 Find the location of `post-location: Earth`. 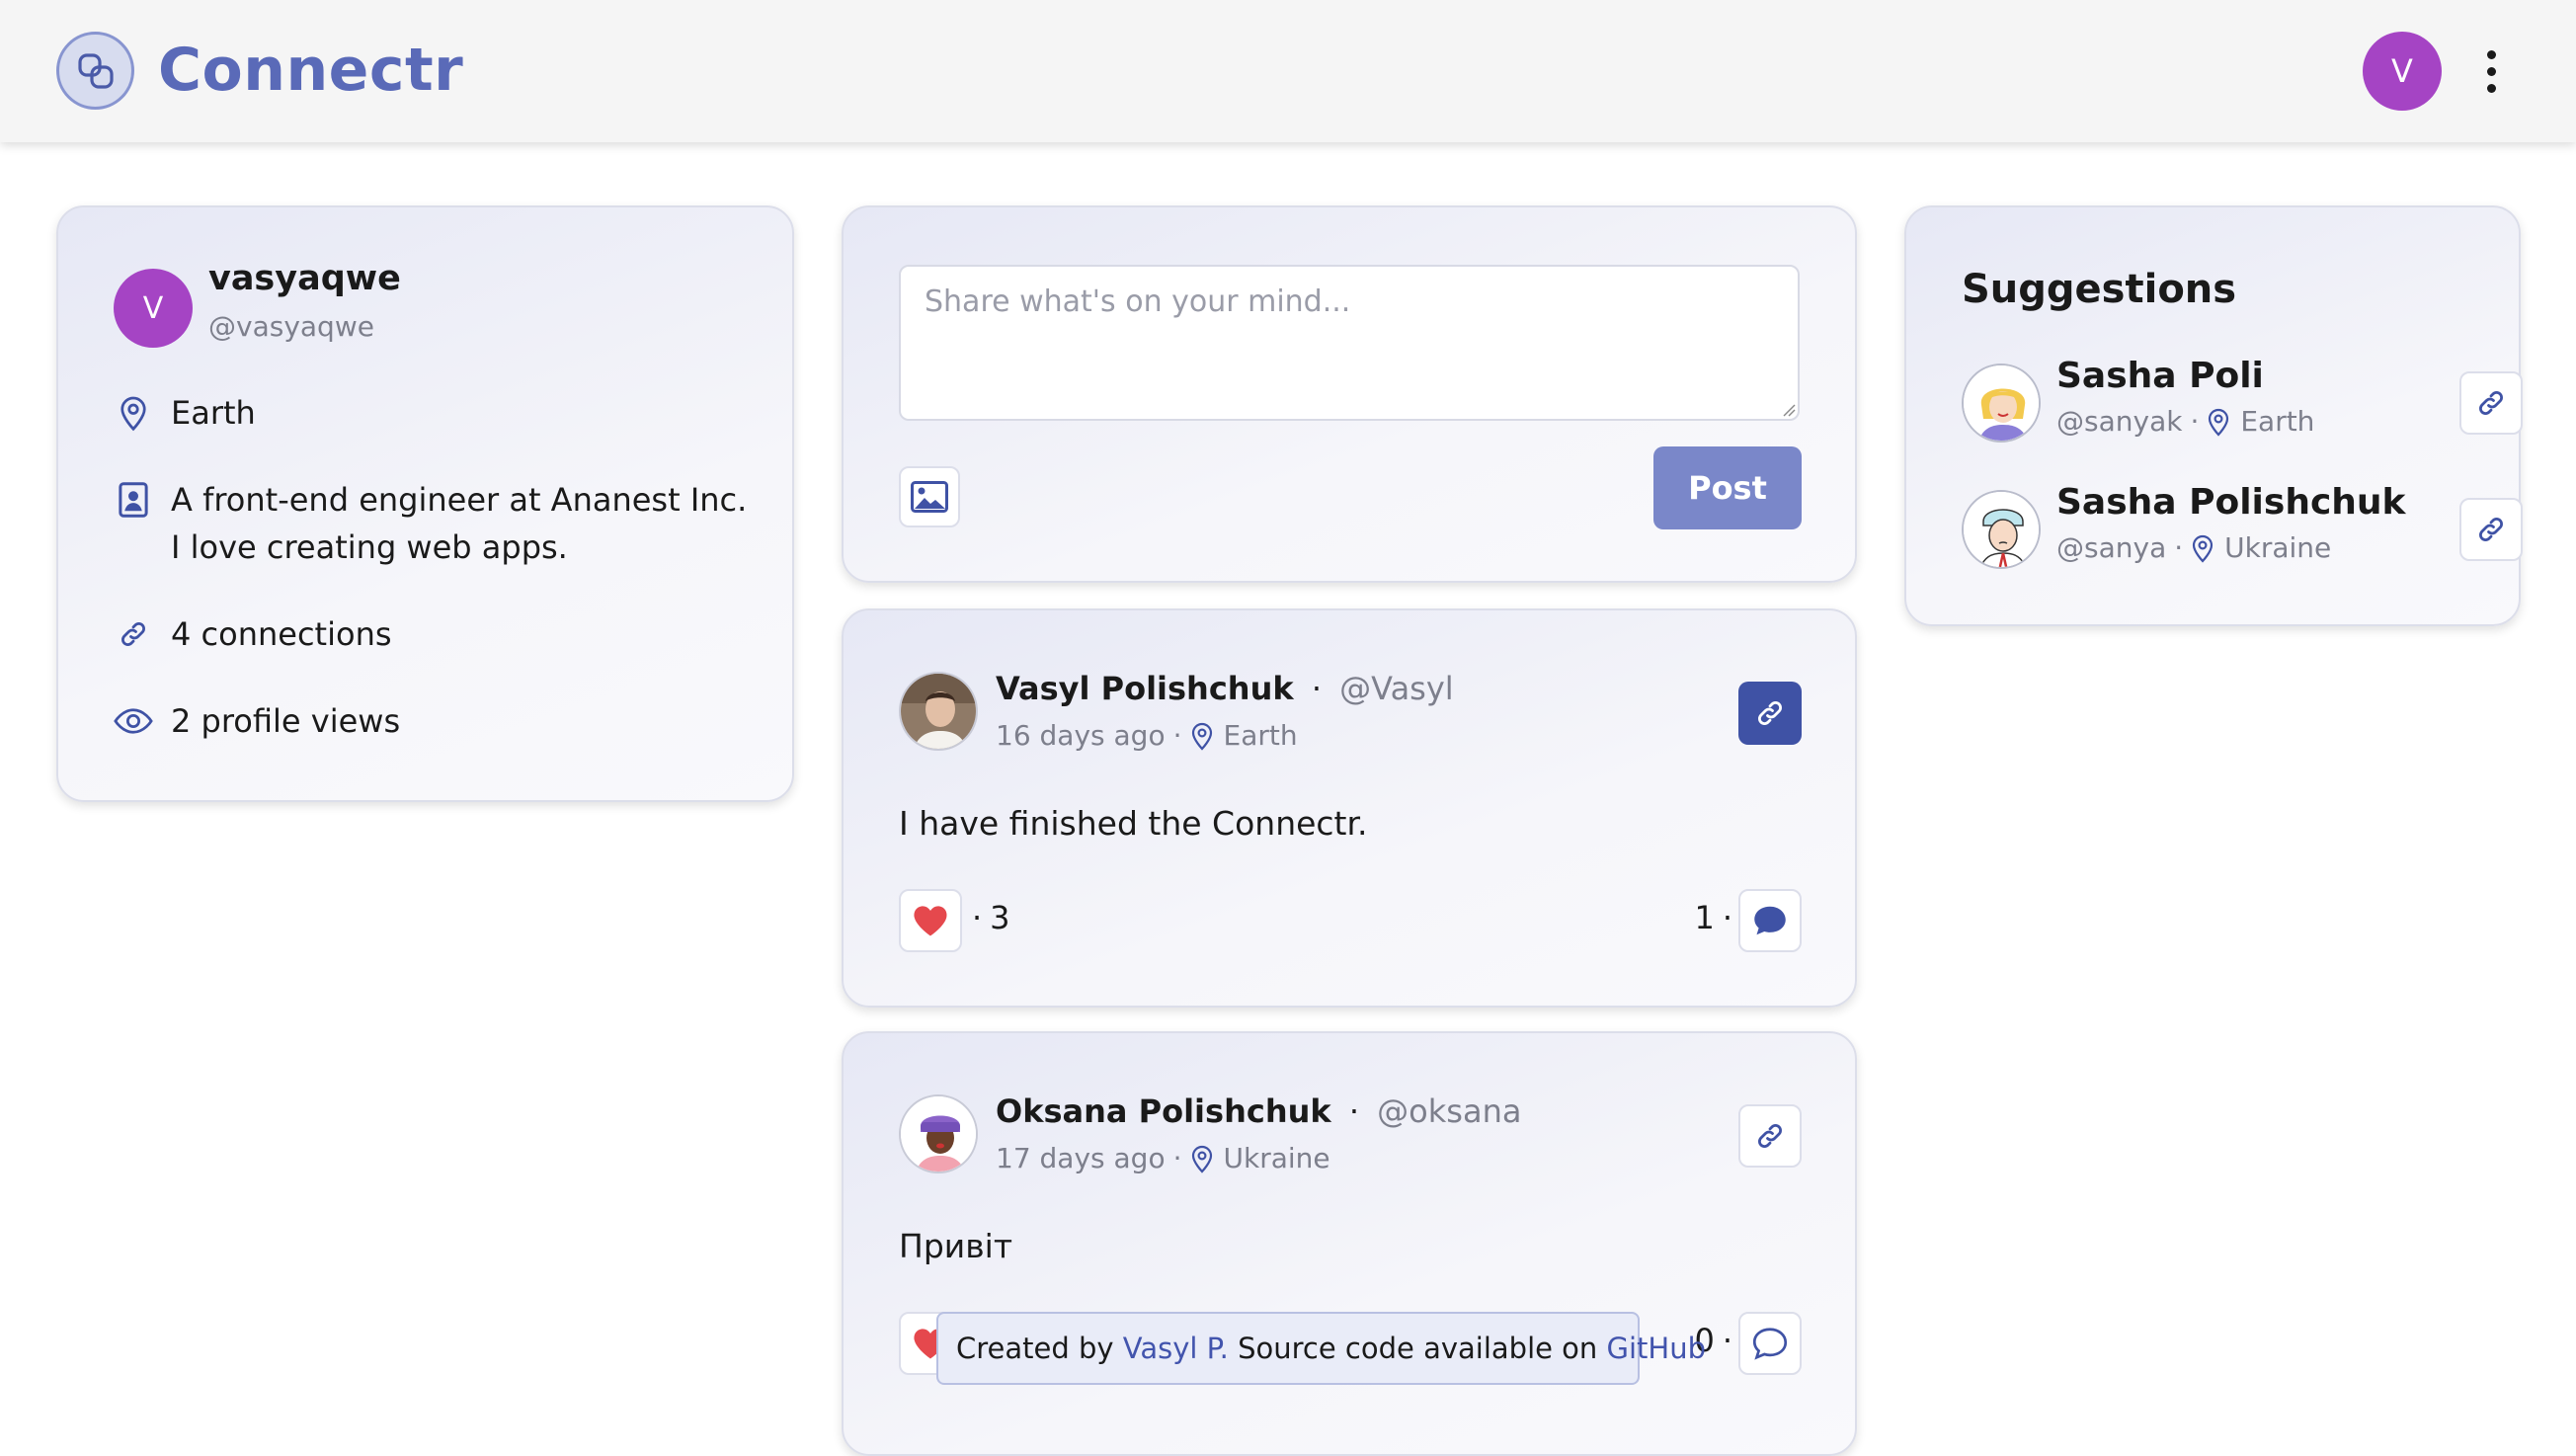

post-location: Earth is located at coordinates (1260, 735).